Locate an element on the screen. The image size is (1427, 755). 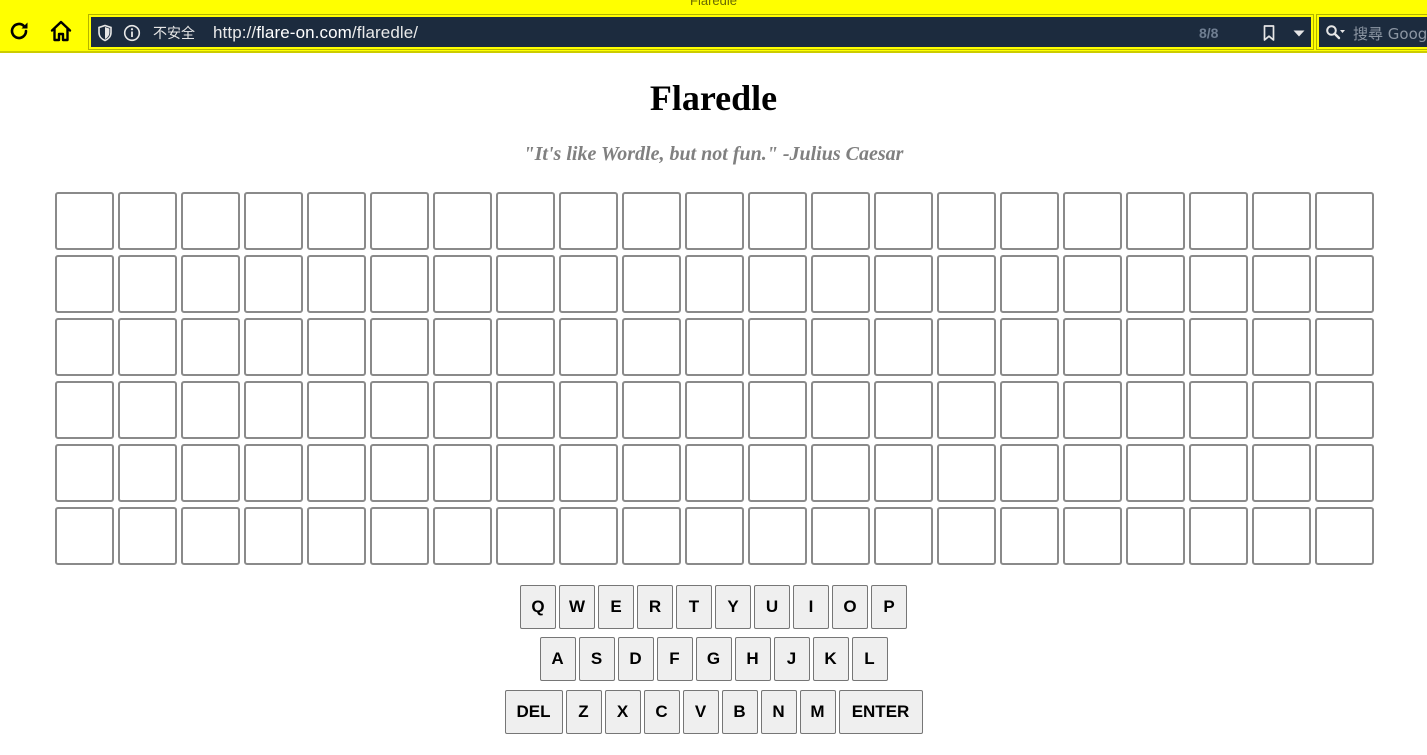
key-t: T is located at coordinates (694, 607).